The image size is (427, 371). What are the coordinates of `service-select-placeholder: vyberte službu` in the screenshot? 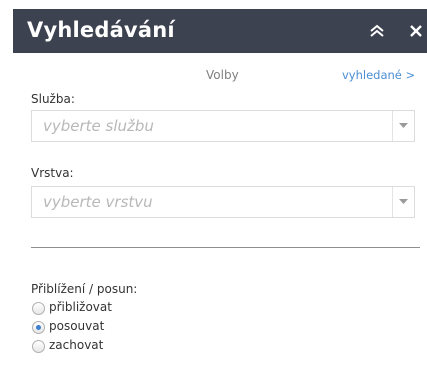 It's located at (98, 126).